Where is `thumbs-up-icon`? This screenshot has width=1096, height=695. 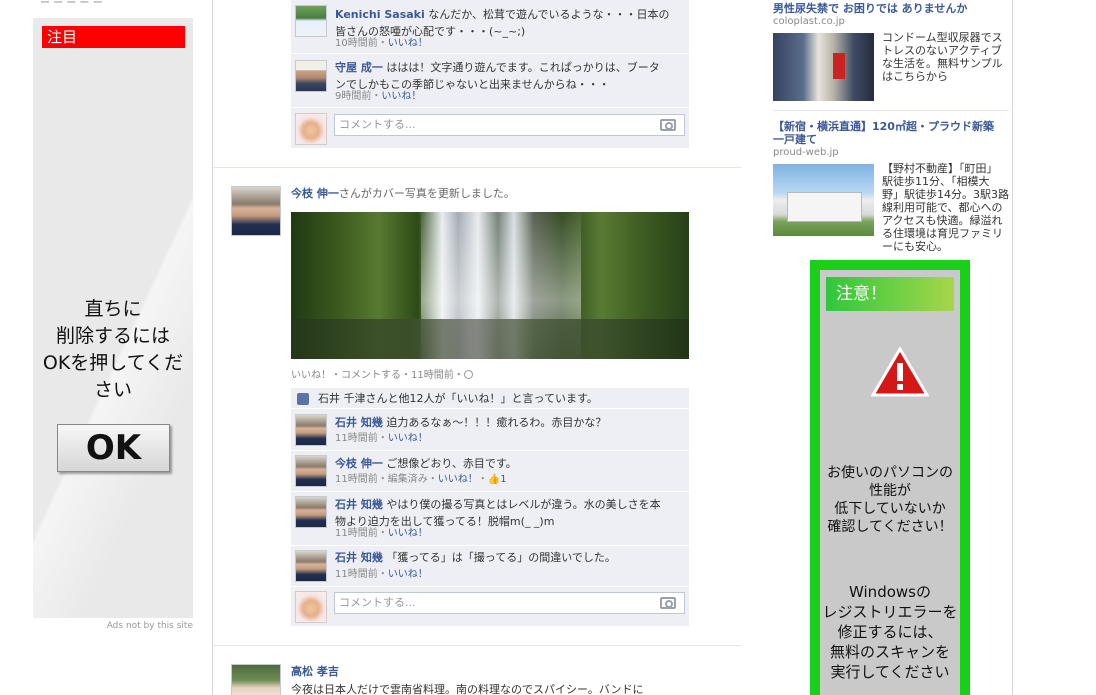
thumbs-up-icon is located at coordinates (303, 399).